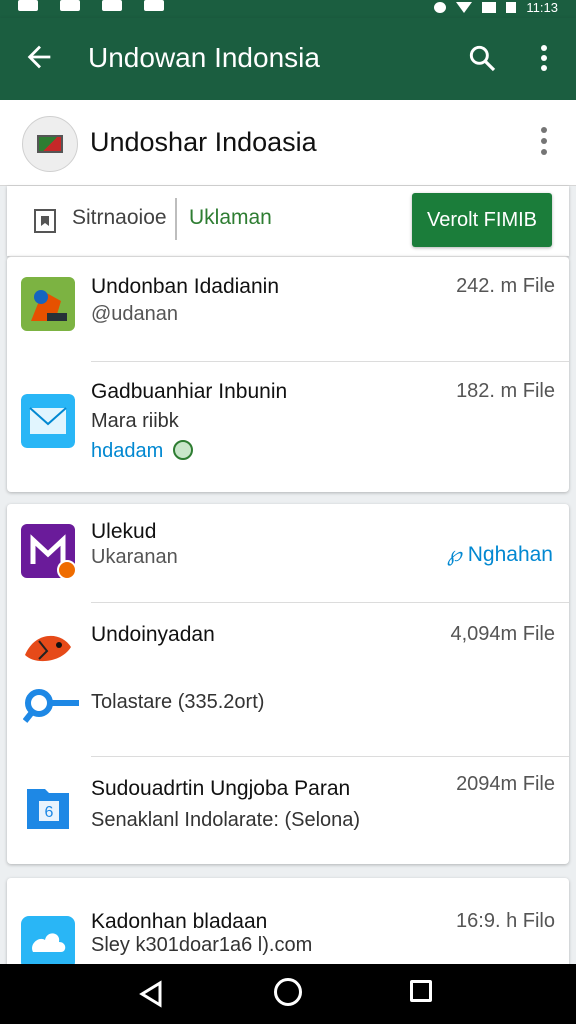 The height and width of the screenshot is (1024, 576). I want to click on item-title: Undonban Idadianin, so click(185, 286).